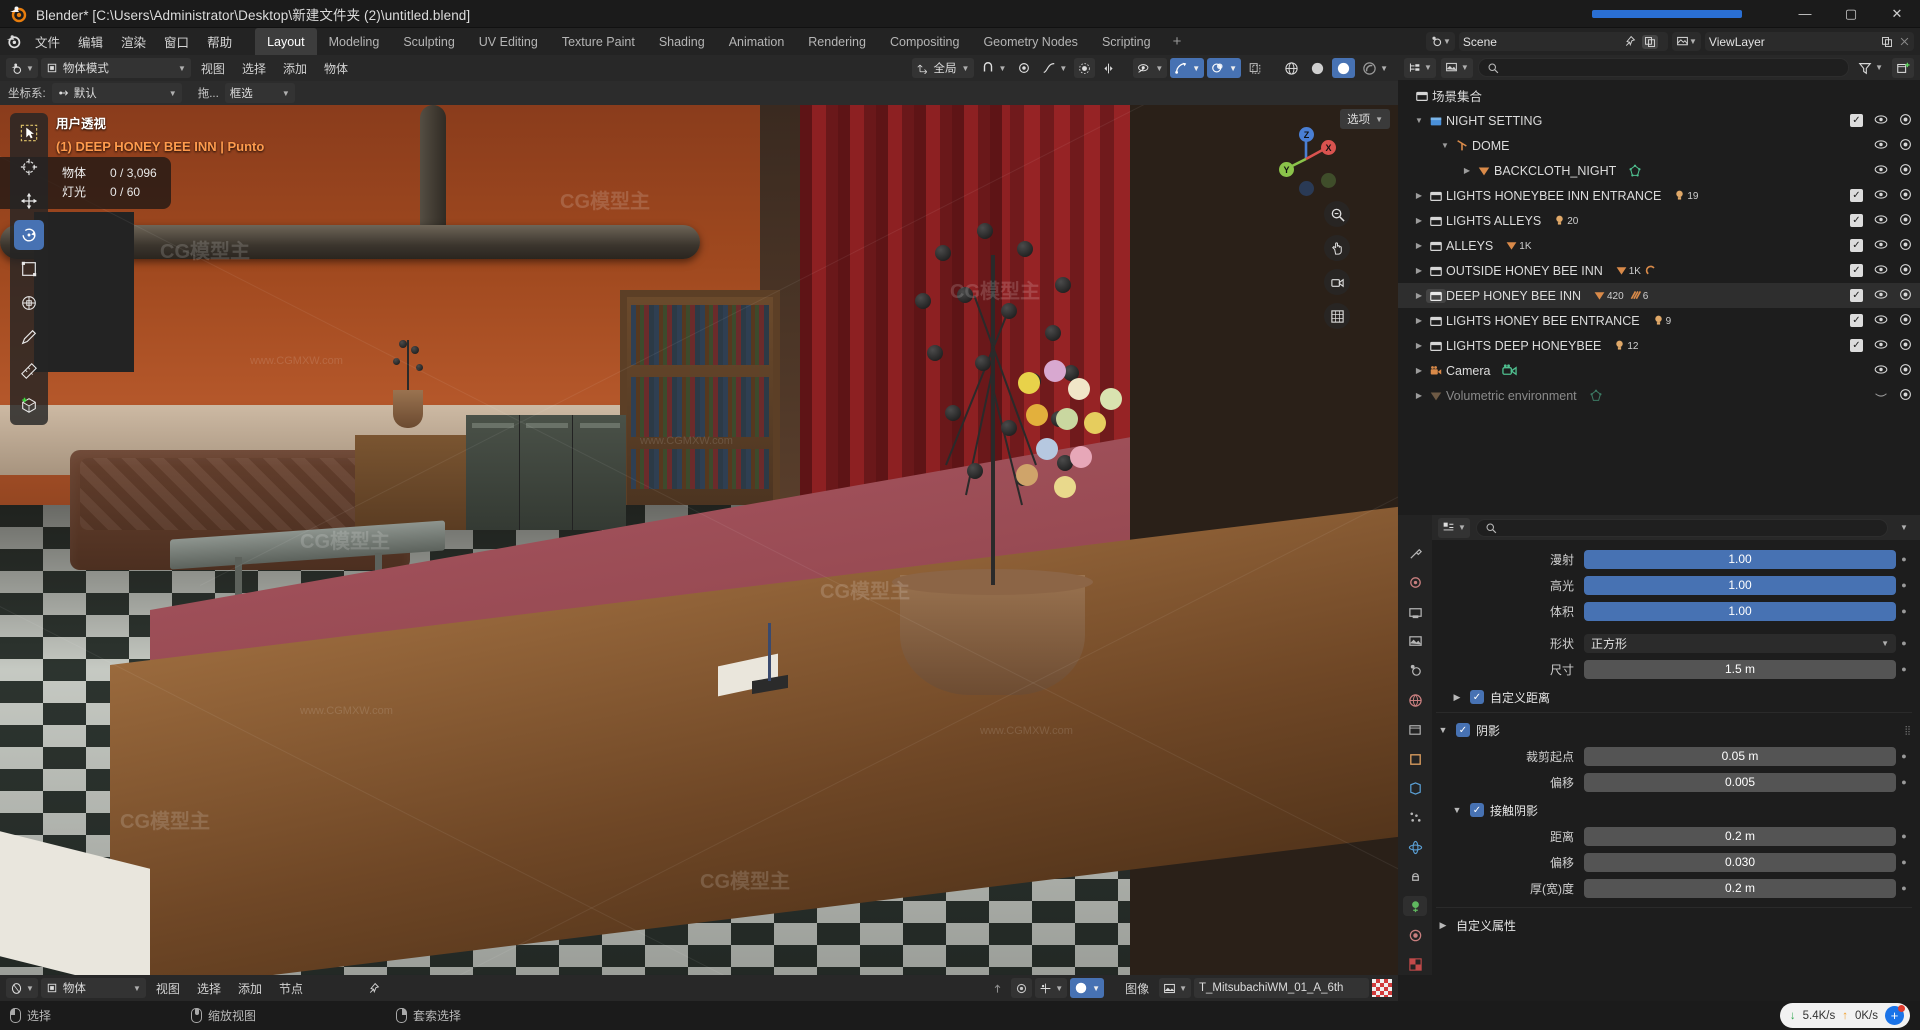 The height and width of the screenshot is (1030, 1920). Describe the element at coordinates (1306, 159) in the screenshot. I see `navigation-gizmo: Z Y X` at that location.